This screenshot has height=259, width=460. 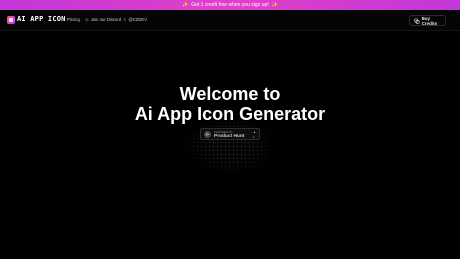 I want to click on nav-link-pricing: Pricing, so click(x=73, y=19).